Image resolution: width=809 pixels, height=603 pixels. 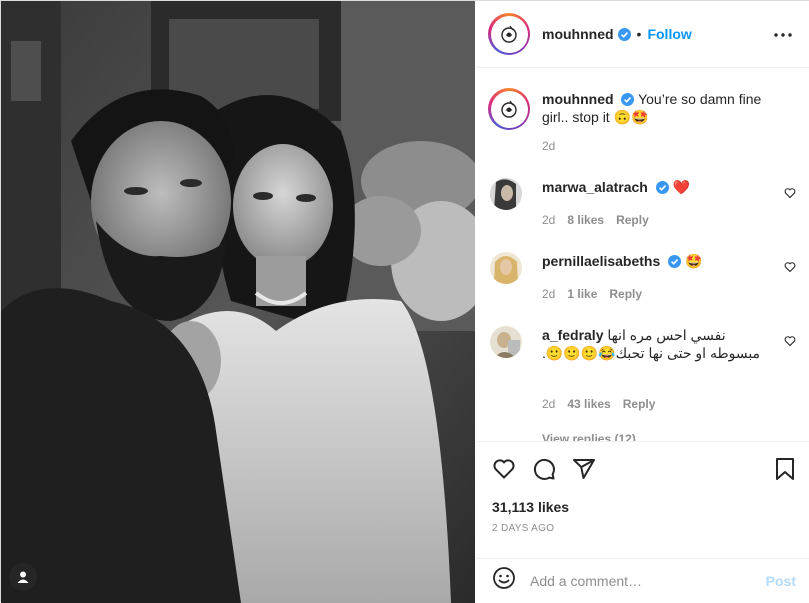 I want to click on comment-body: marwa_alatrach ❤️, so click(x=658, y=187).